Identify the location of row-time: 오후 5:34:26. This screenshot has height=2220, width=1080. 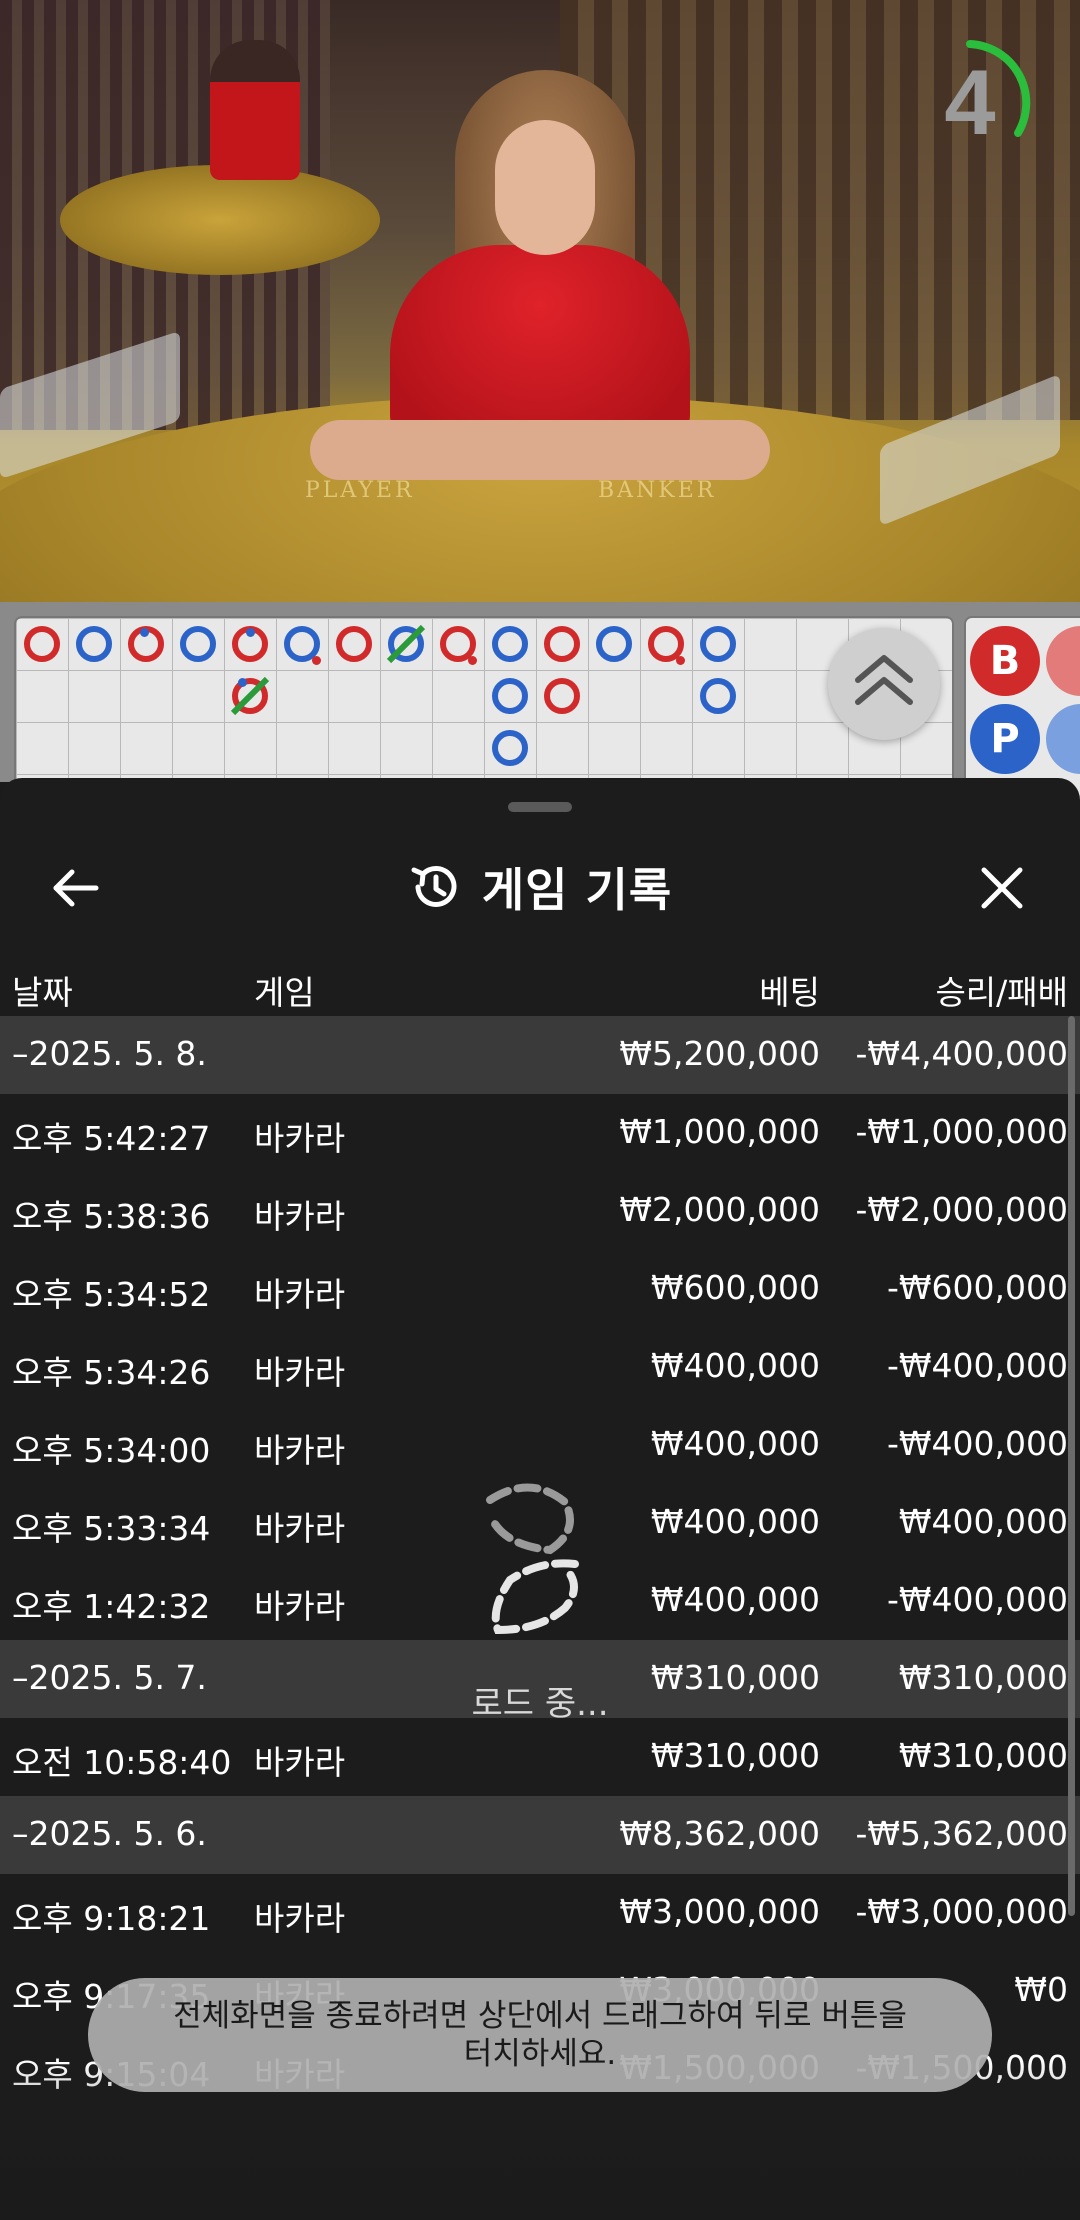
(111, 1372).